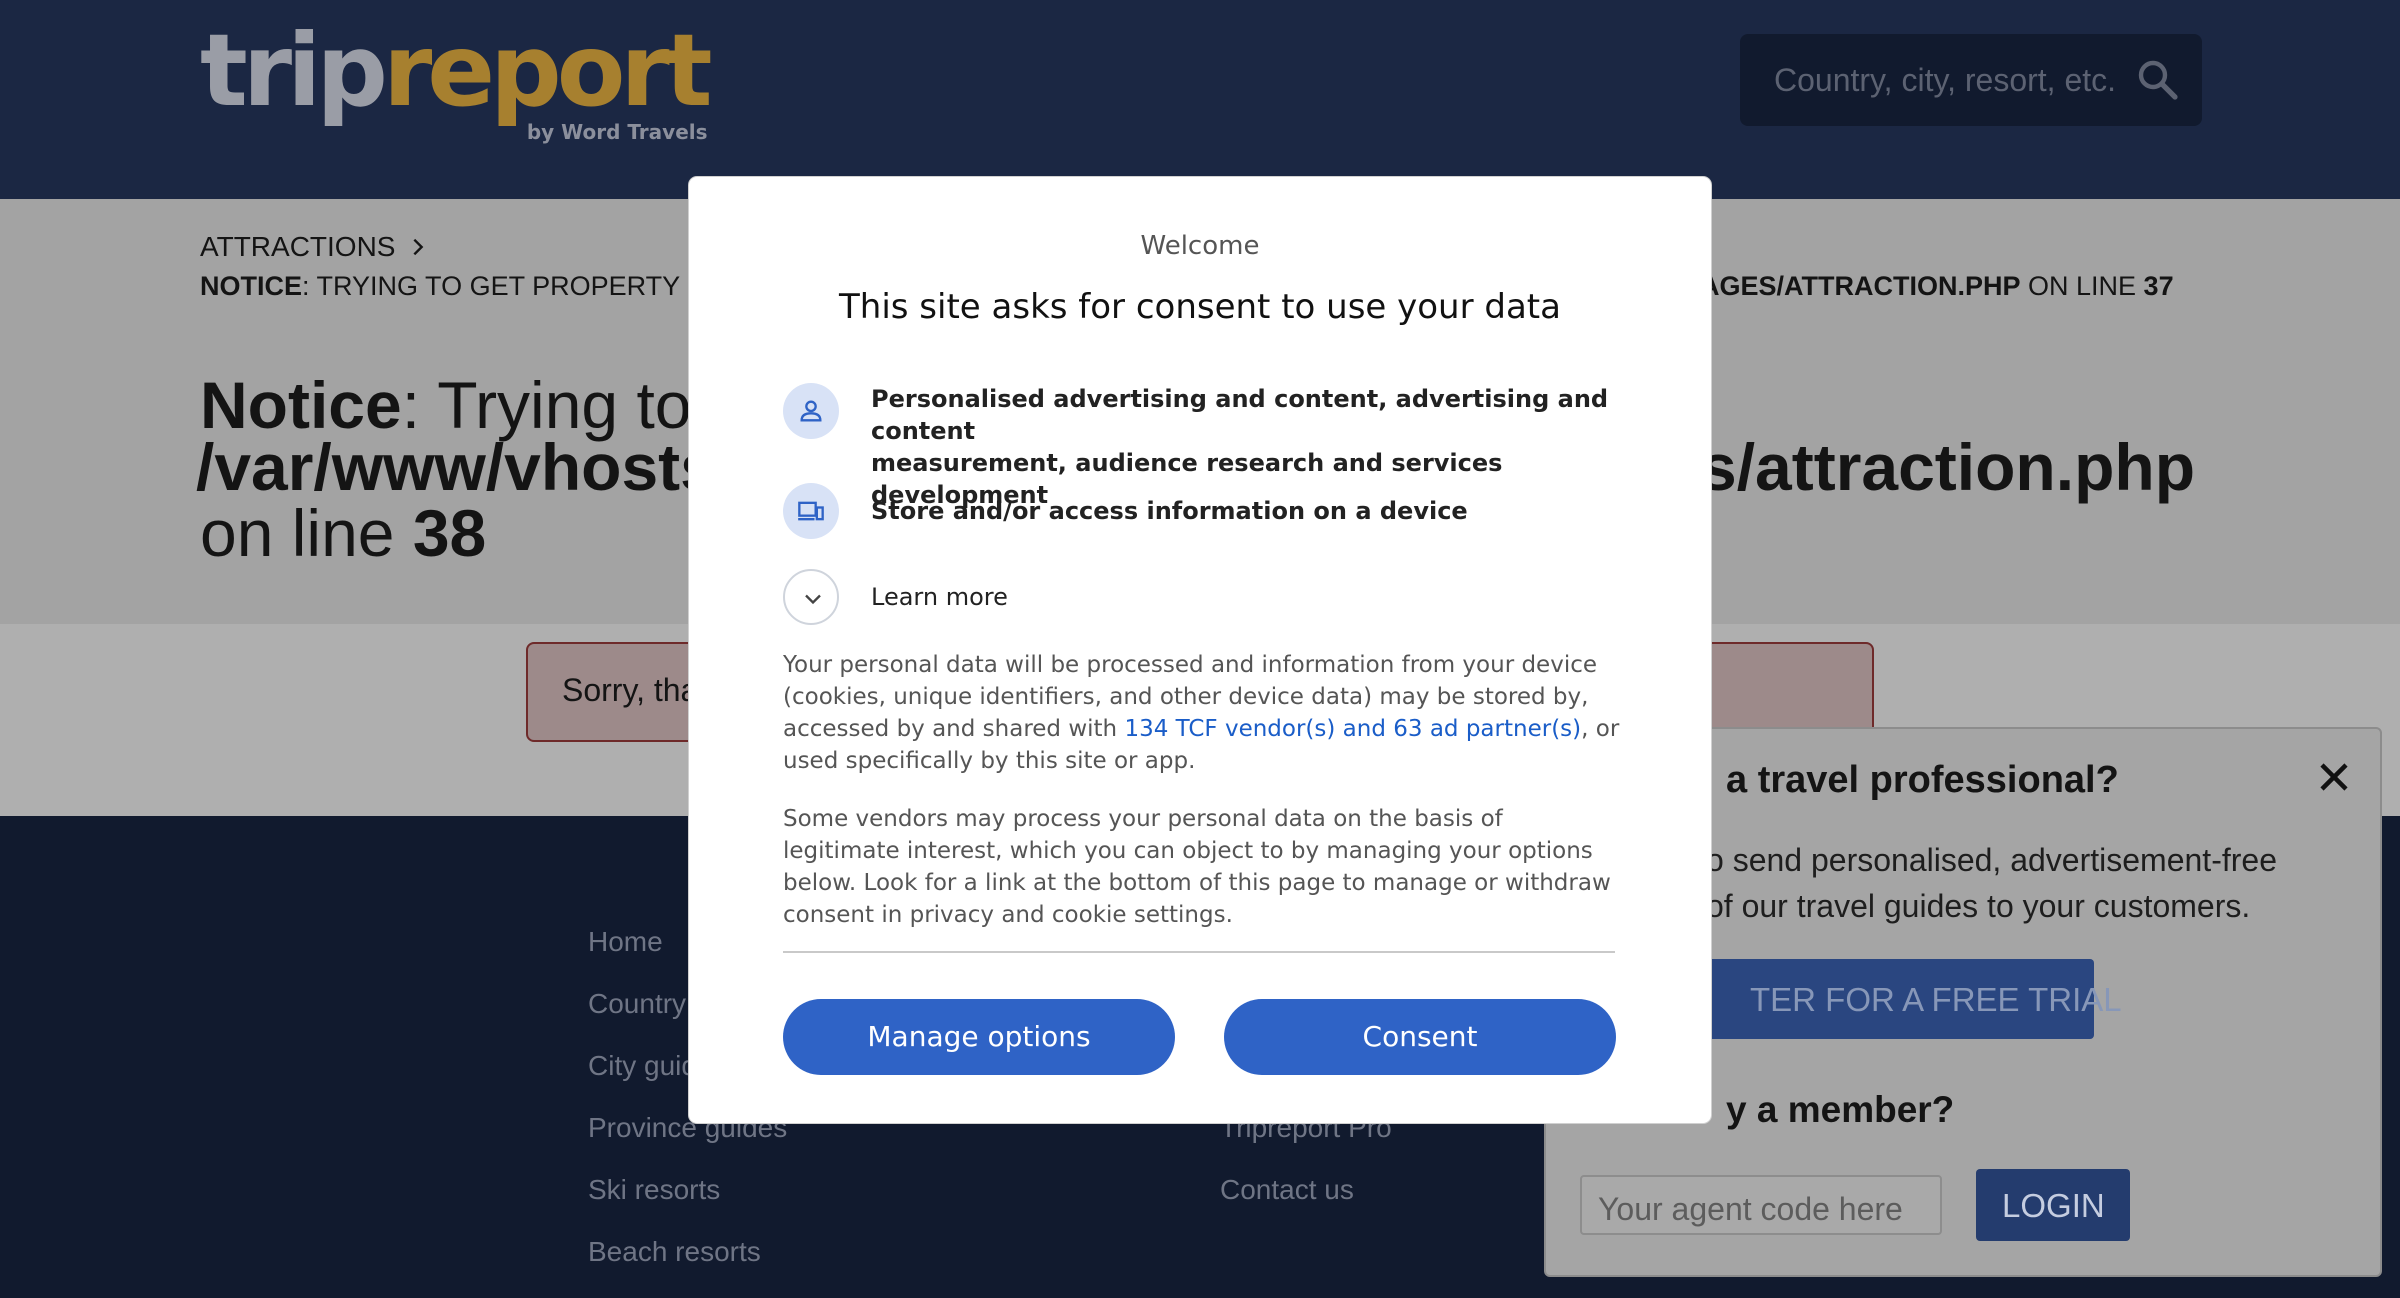 The image size is (2400, 1298). I want to click on notice-small-path: AGES/ATTRACTION.PHP, so click(1860, 286).